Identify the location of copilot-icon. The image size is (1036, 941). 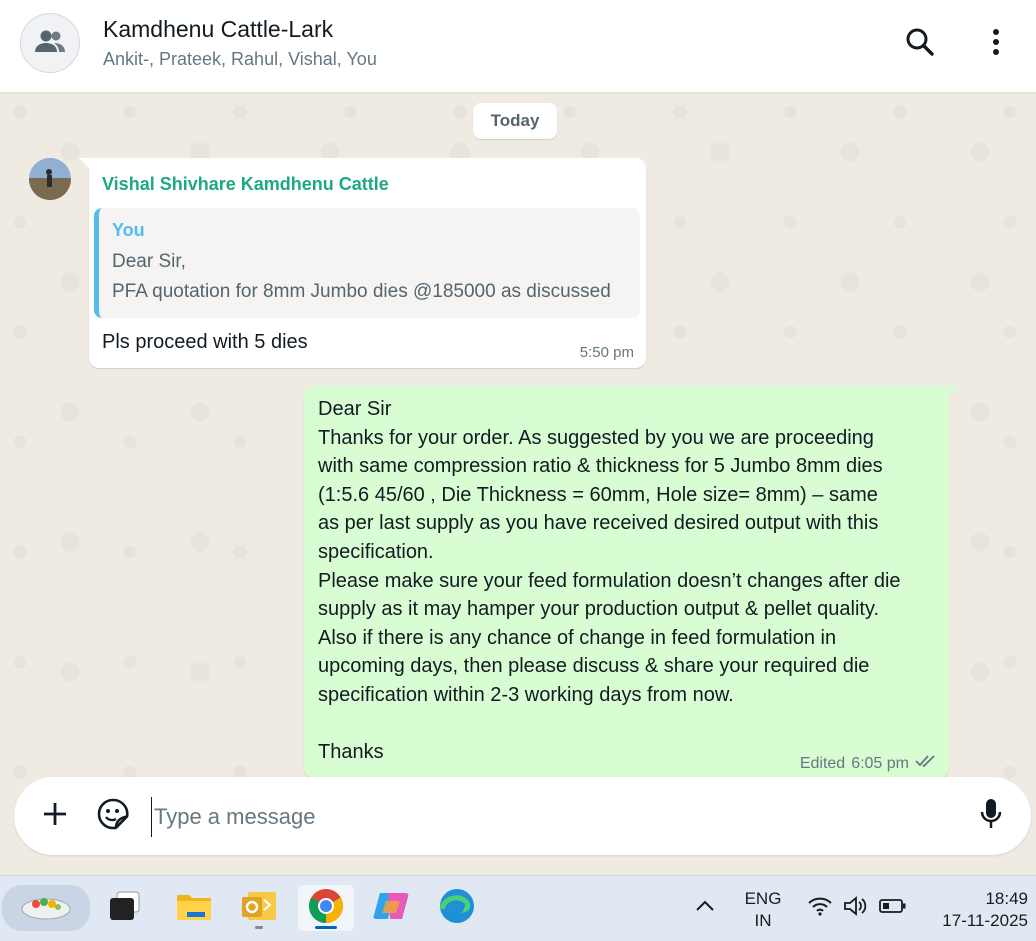
(391, 908).